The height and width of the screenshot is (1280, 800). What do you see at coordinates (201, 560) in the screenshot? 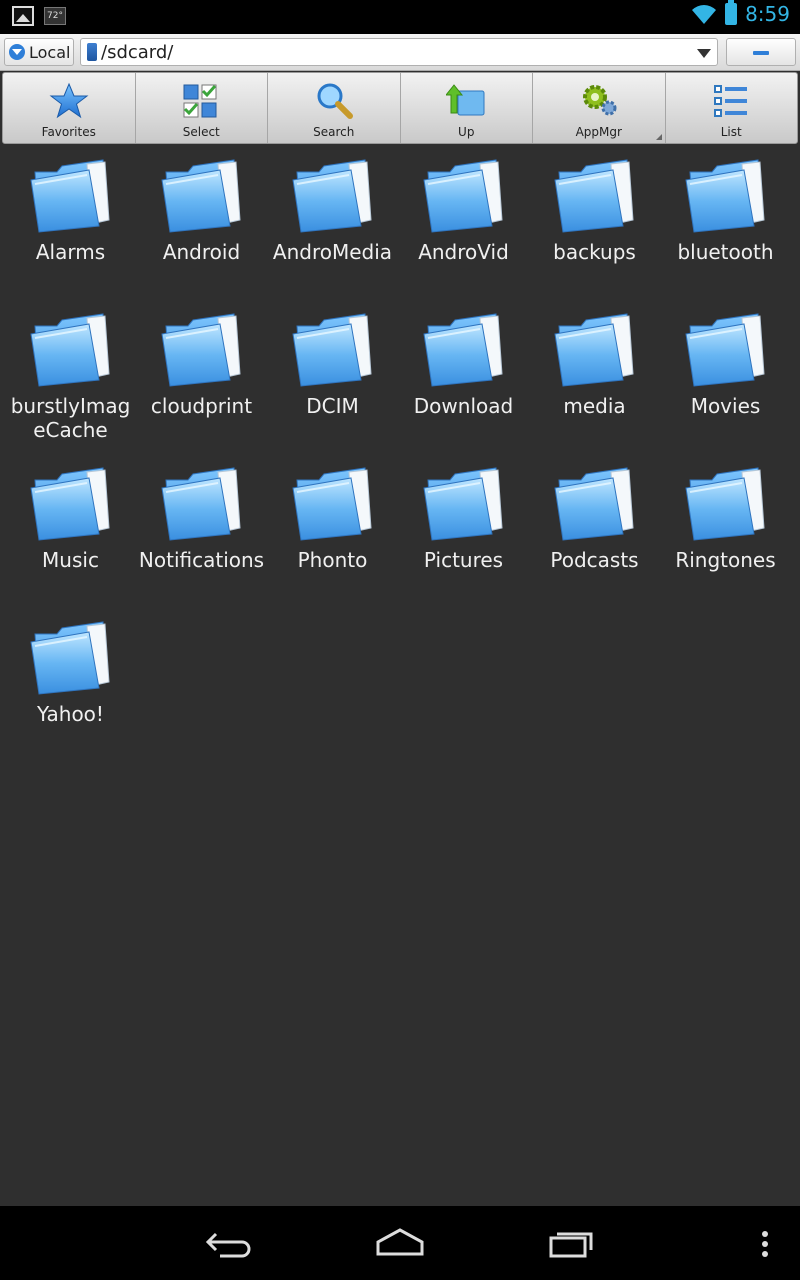
I see `folder-name: Notifications` at bounding box center [201, 560].